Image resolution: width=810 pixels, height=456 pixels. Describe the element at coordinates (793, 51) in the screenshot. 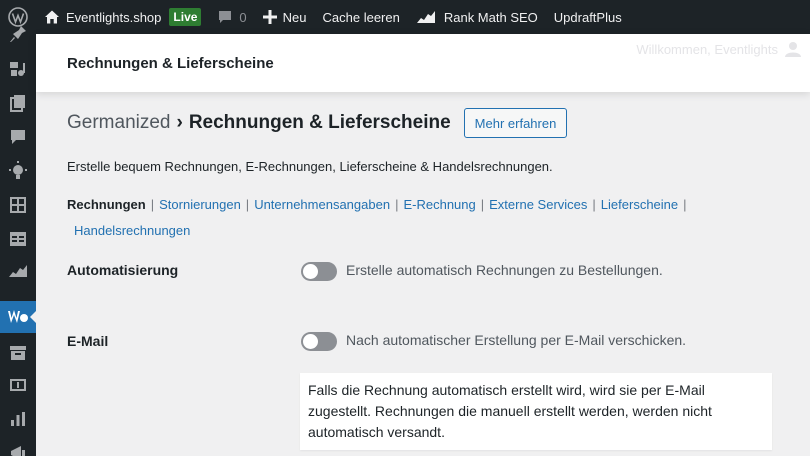

I see `user-avatar-icon` at that location.